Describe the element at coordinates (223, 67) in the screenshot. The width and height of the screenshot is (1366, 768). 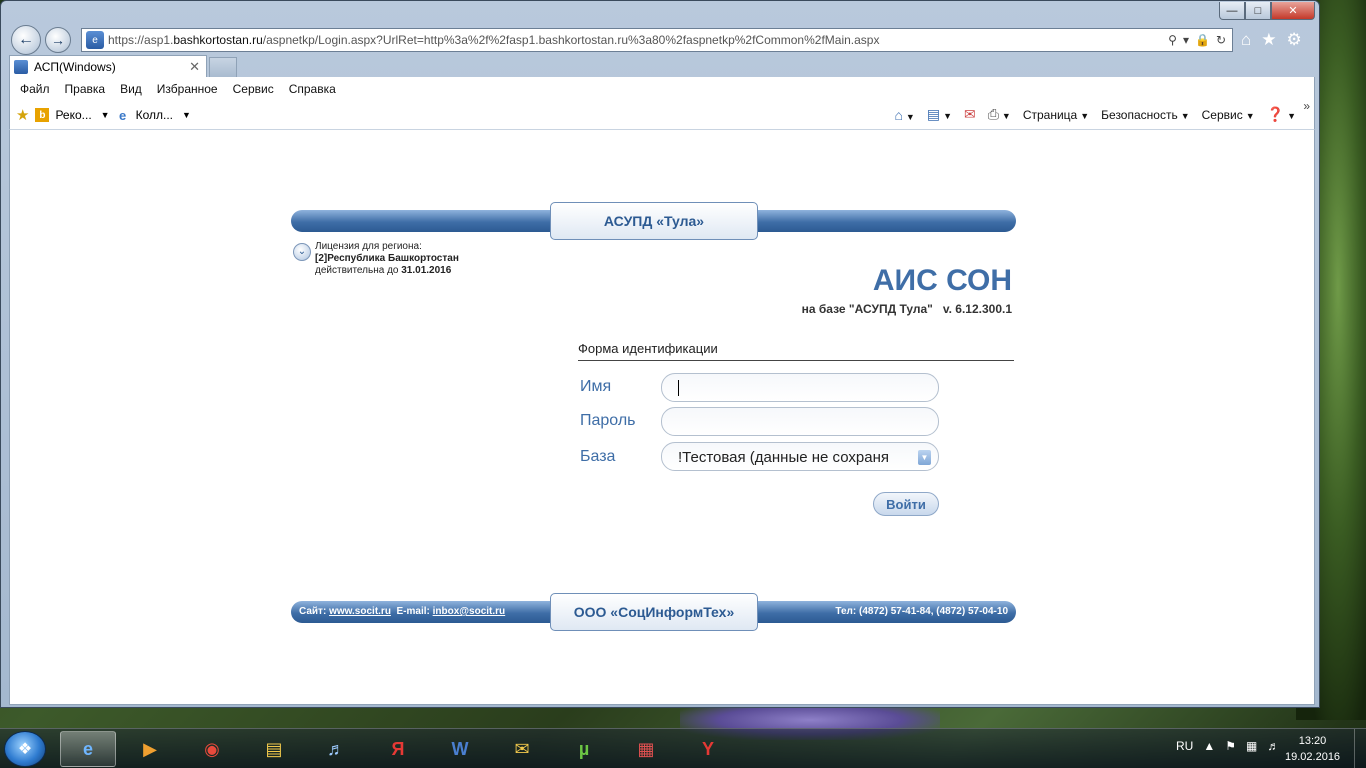
I see `new-tab-button` at that location.